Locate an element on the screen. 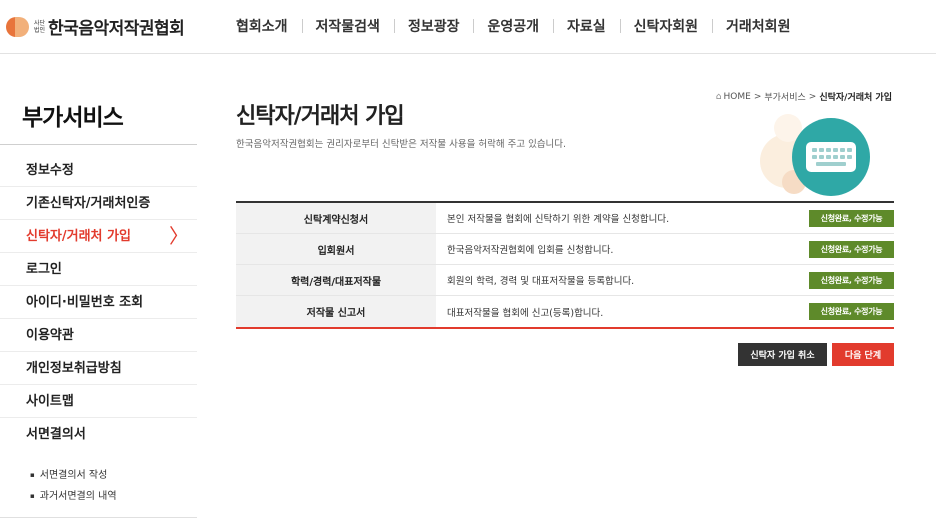 Image resolution: width=936 pixels, height=520 pixels. sidebar-item-existing-auth: 기존신탁자/거래처인증 is located at coordinates (98, 203).